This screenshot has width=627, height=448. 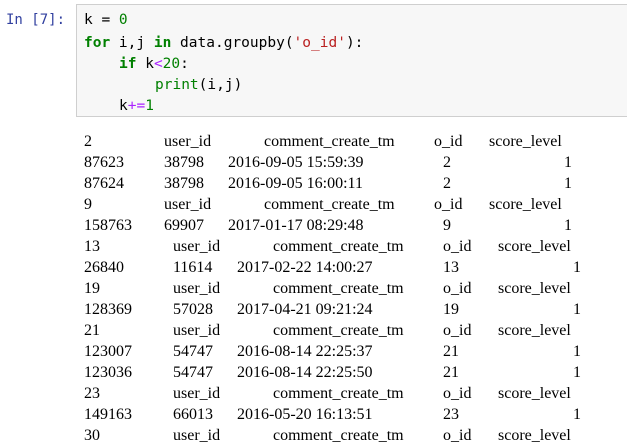 What do you see at coordinates (305, 267) in the screenshot?
I see `output-cell: 2017-02-22 14:00:27` at bounding box center [305, 267].